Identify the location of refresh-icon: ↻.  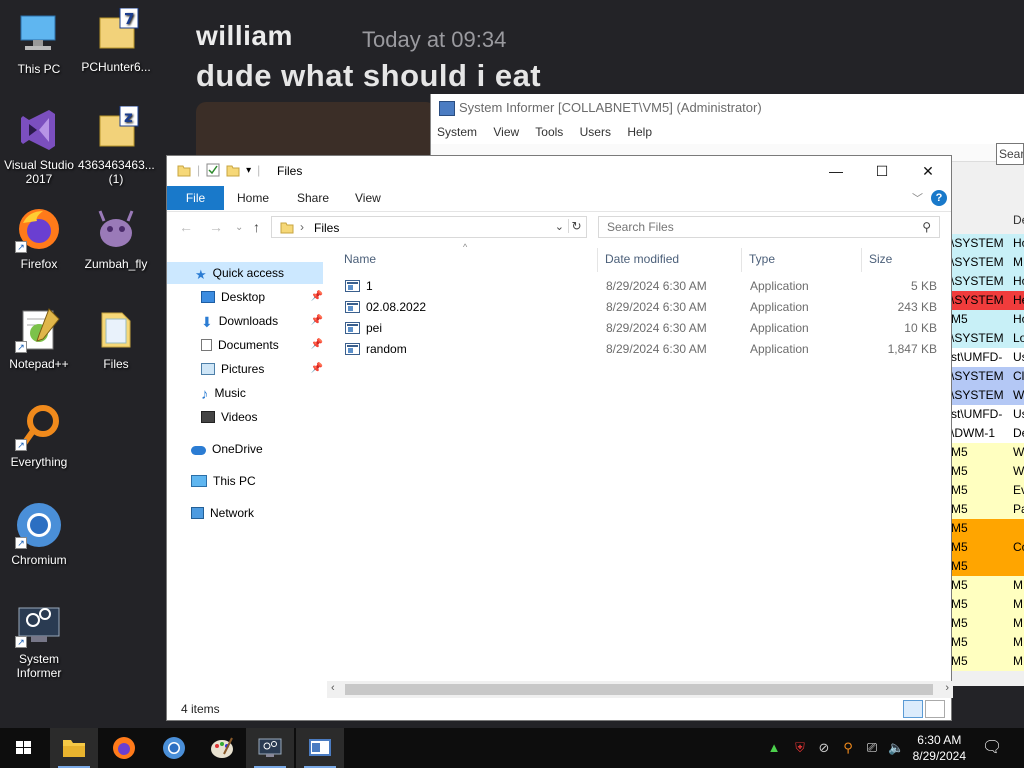
(576, 226).